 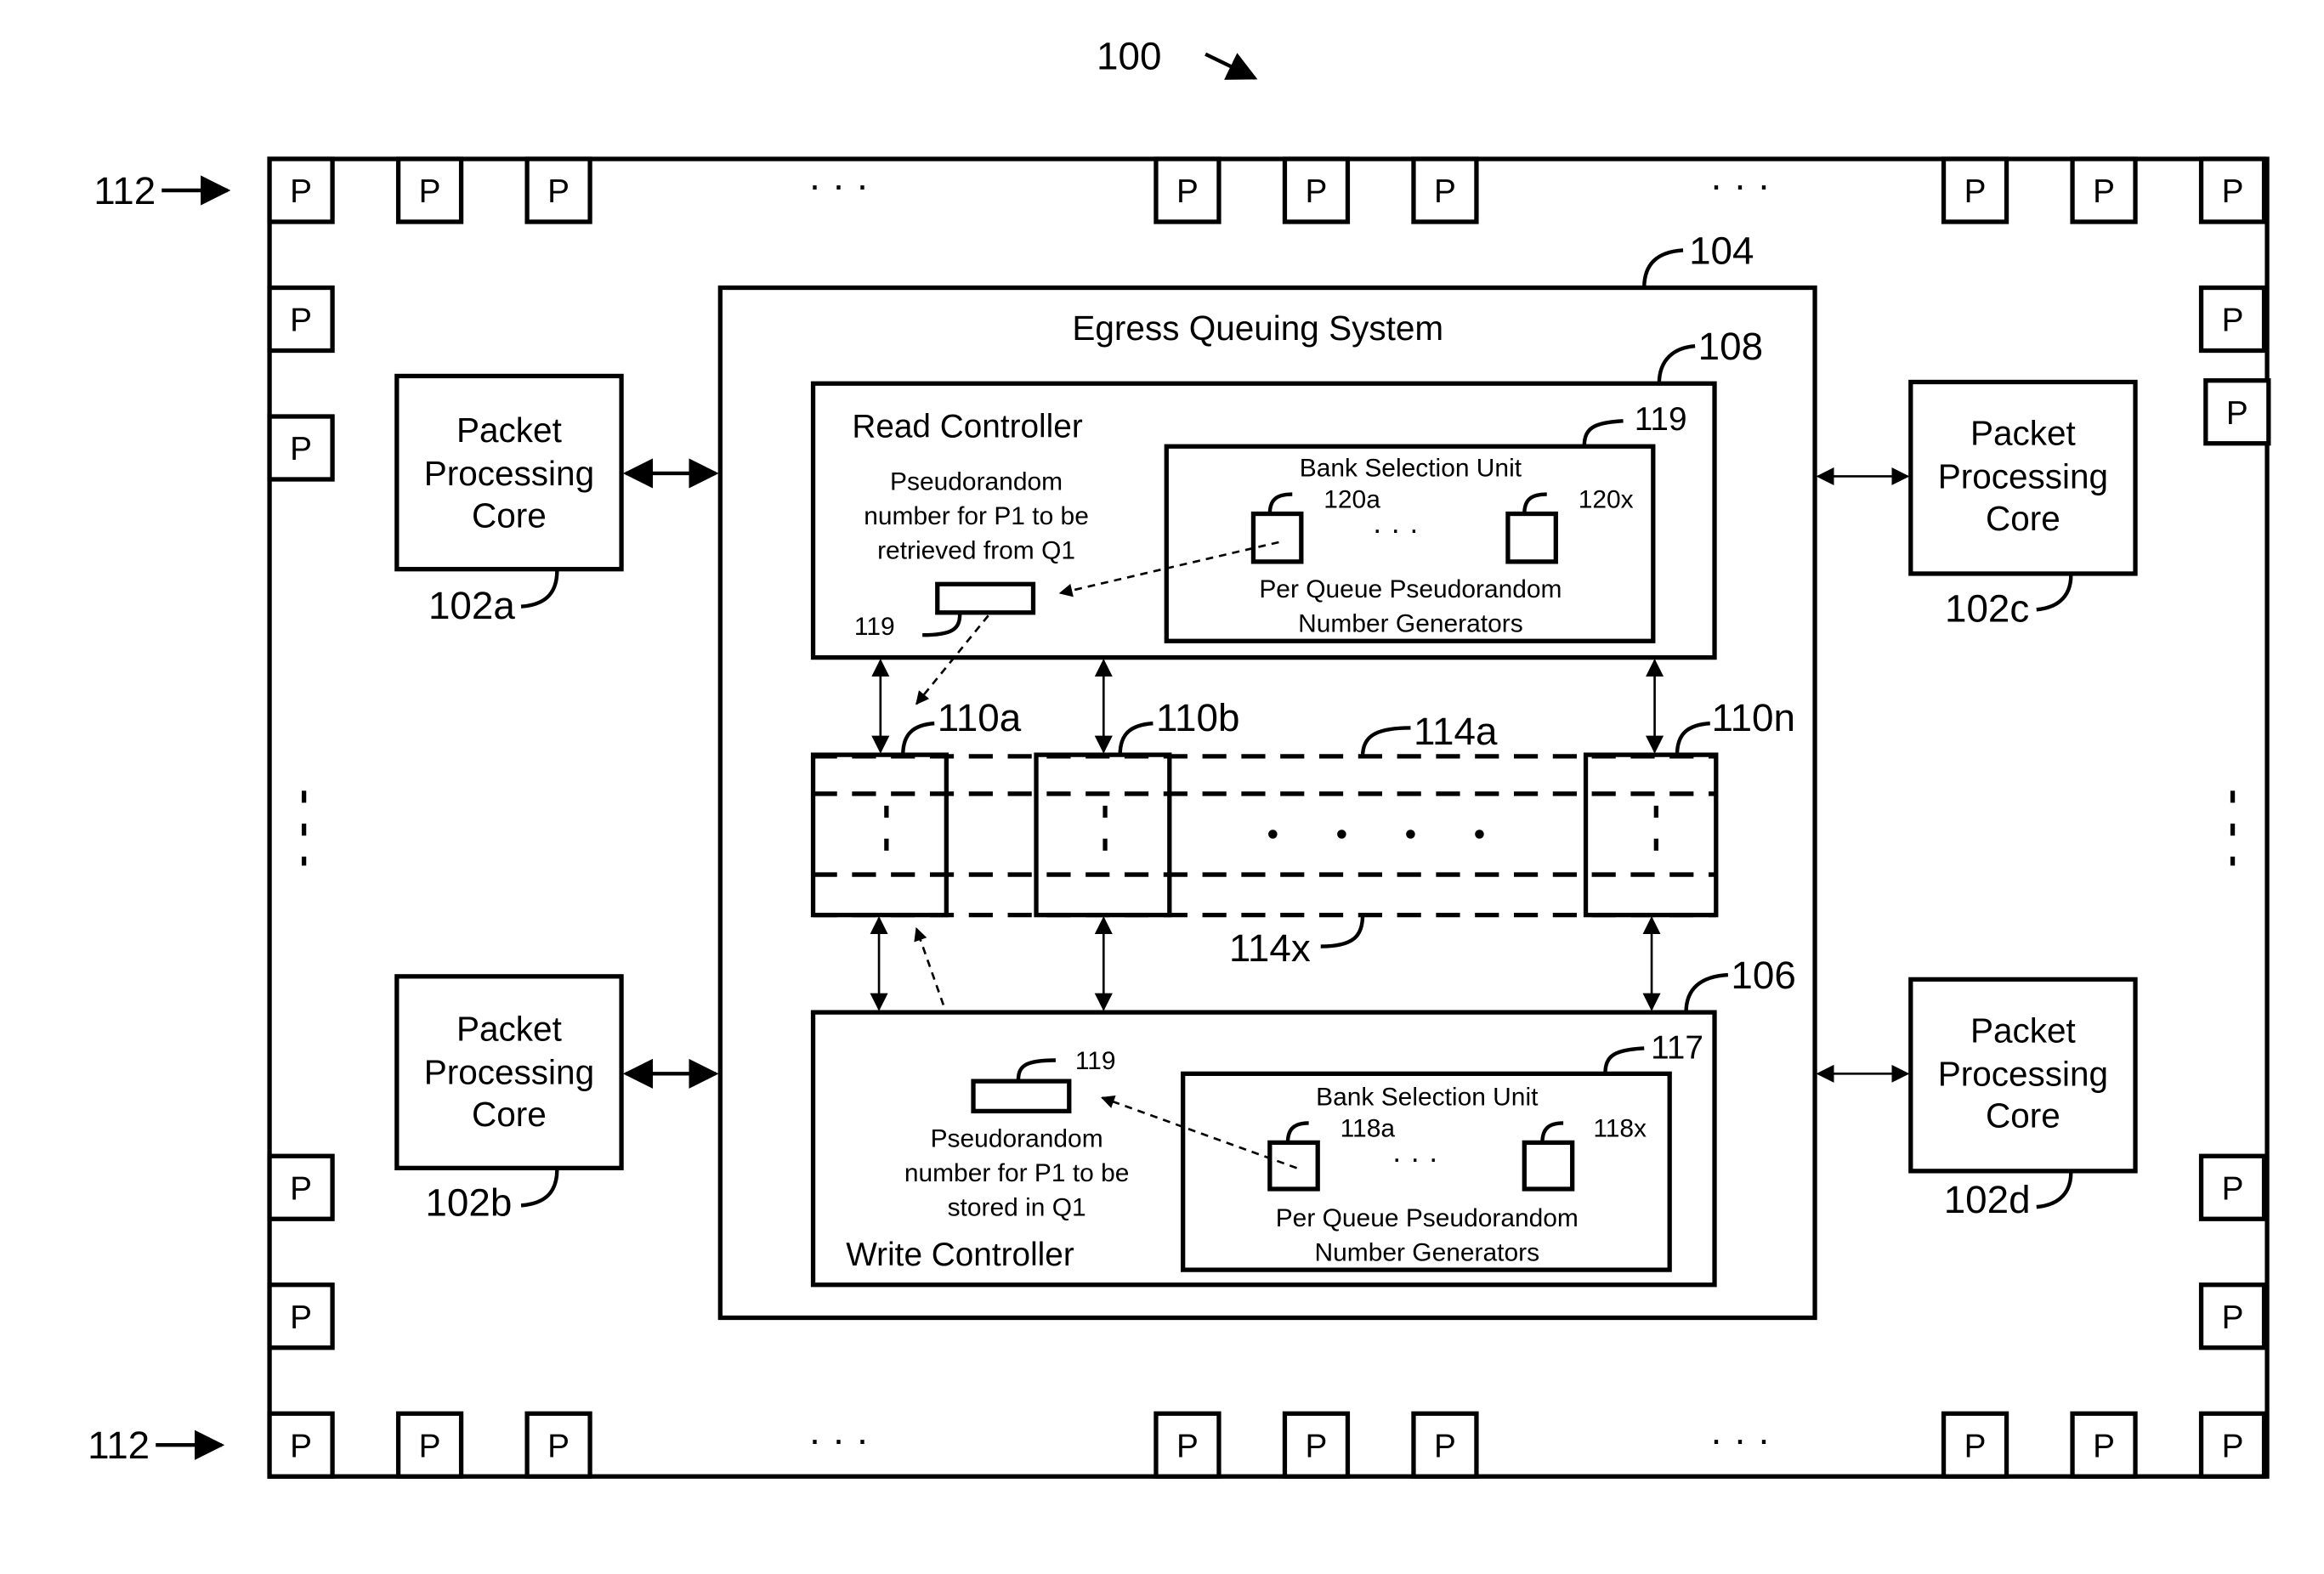 I want to click on core-ref: 102a, so click(x=471, y=605).